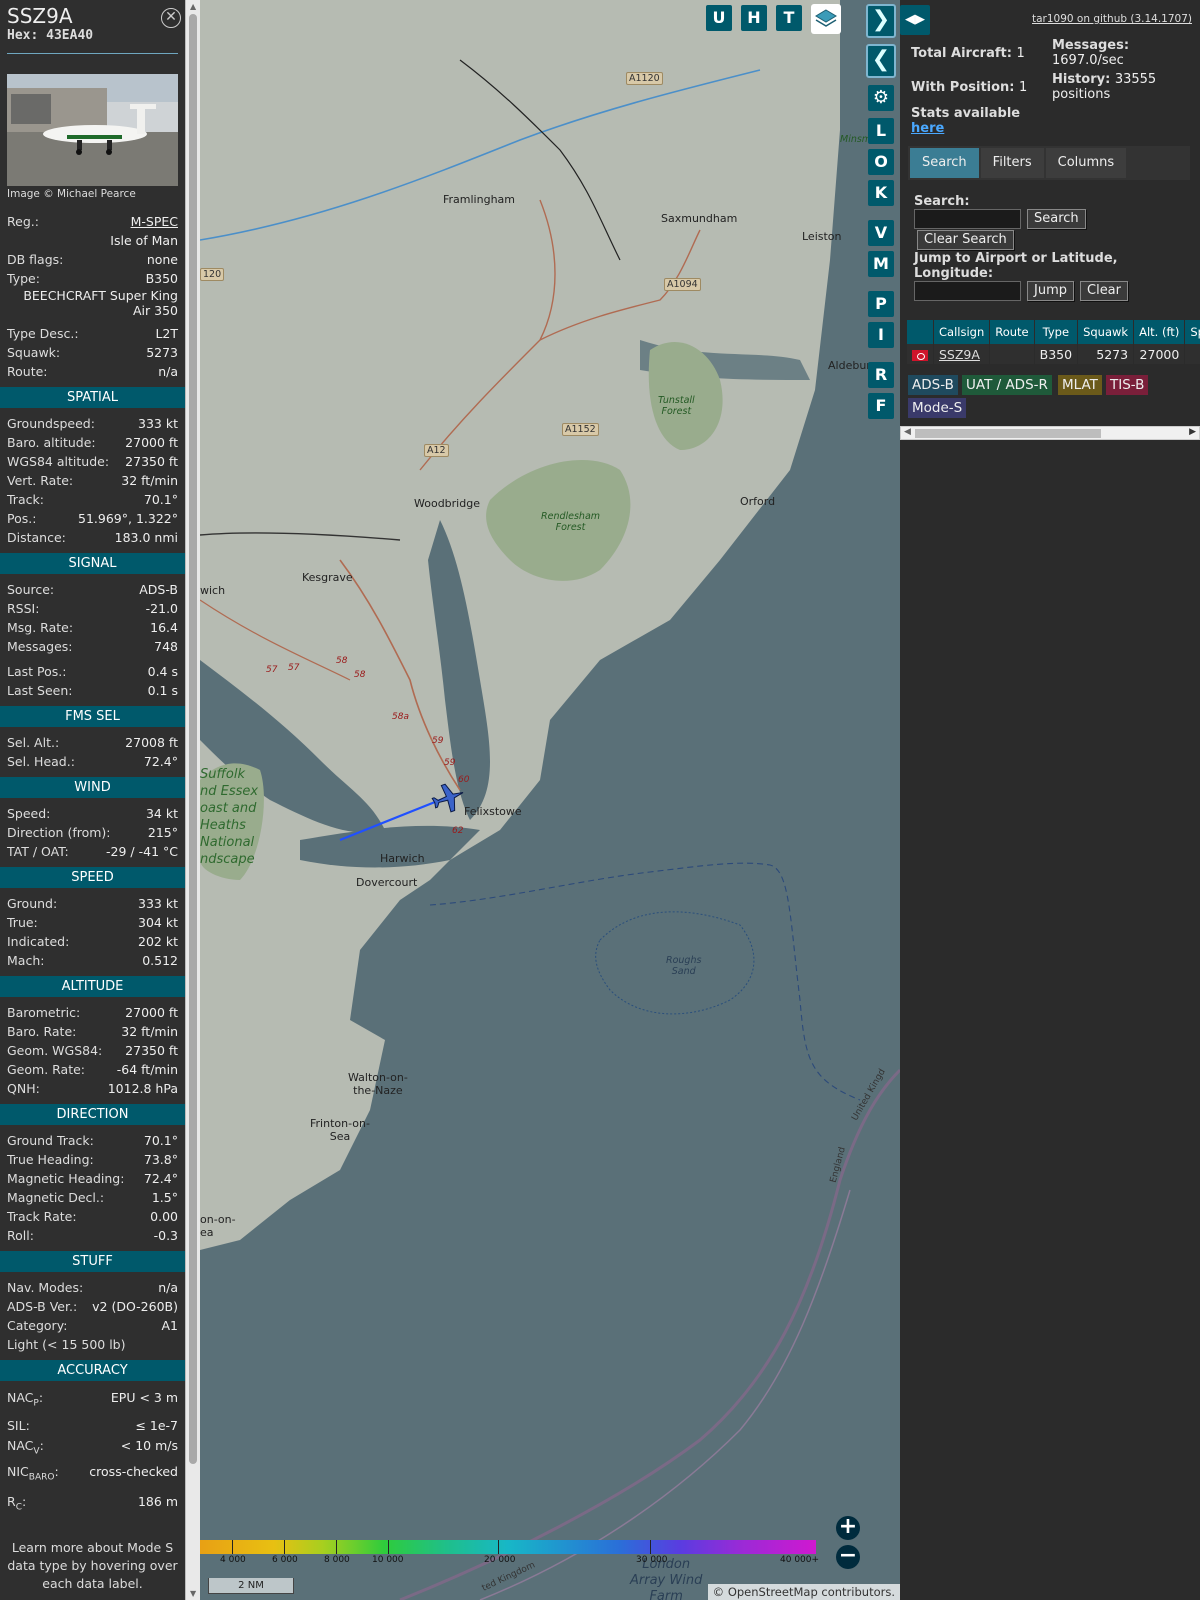 This screenshot has width=1200, height=1600. I want to click on github-link: tar1090 on github (3.14.1707), so click(1112, 19).